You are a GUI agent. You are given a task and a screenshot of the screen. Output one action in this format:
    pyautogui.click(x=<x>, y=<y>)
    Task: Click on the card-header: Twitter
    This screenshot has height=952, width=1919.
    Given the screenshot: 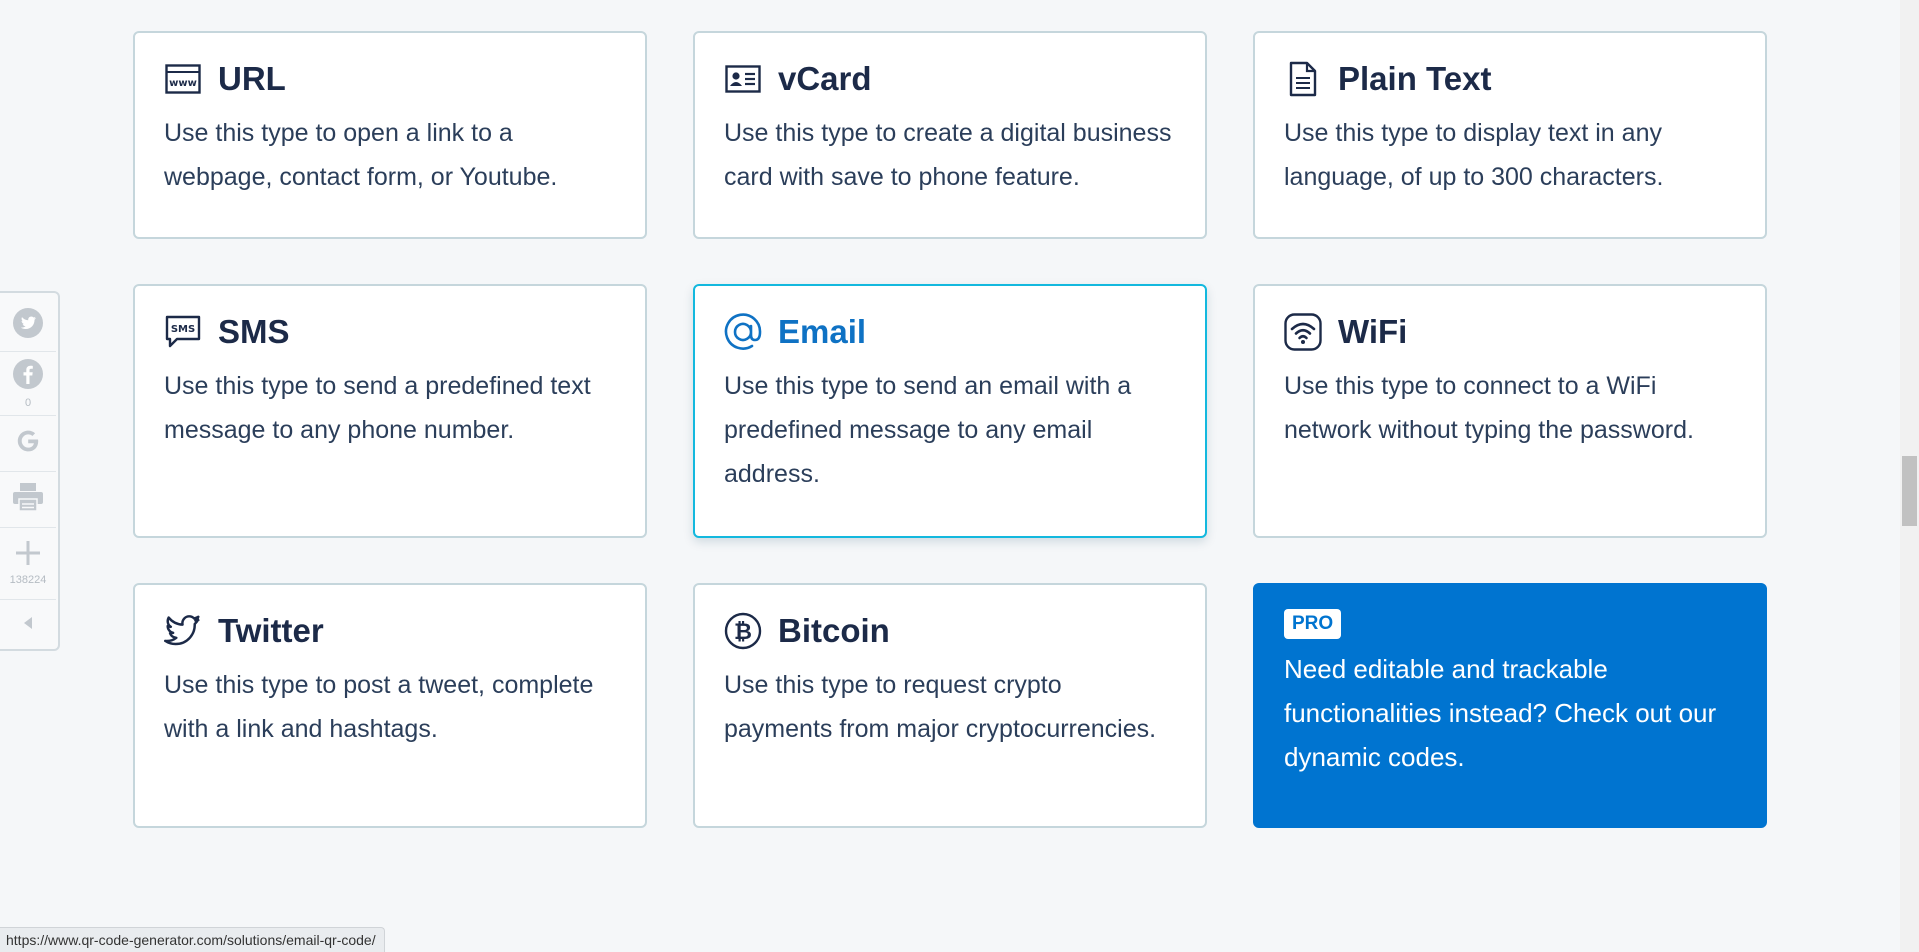 What is the action you would take?
    pyautogui.click(x=390, y=631)
    